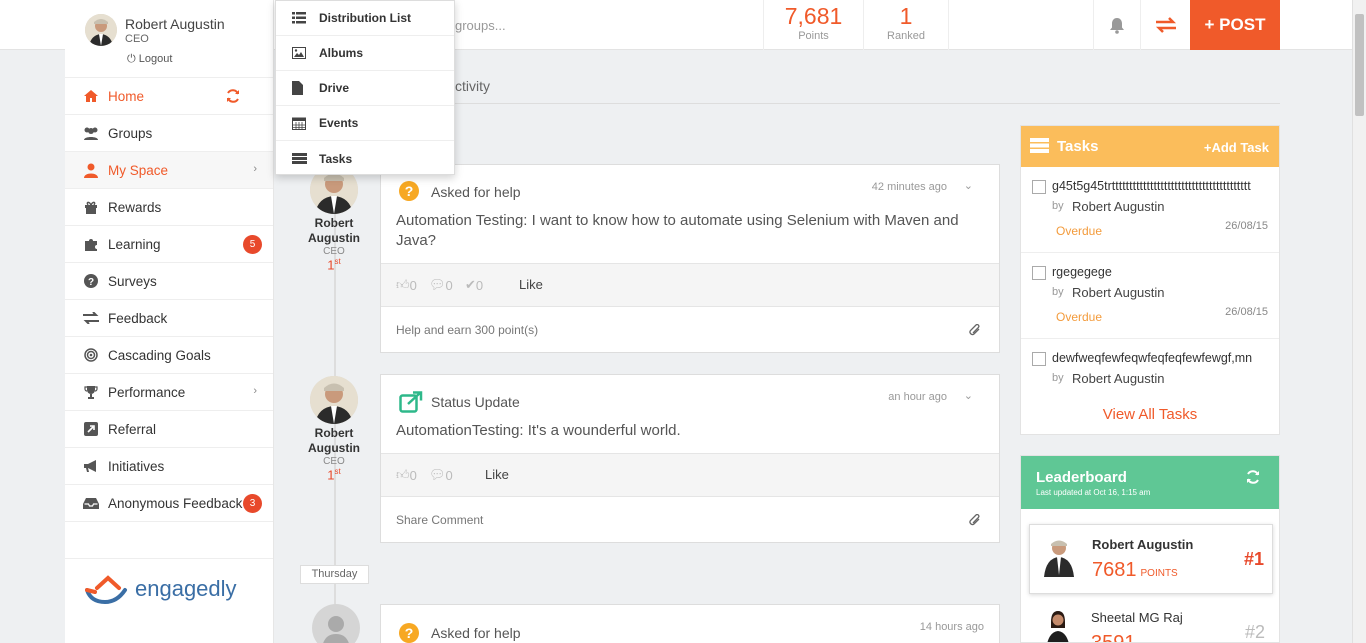  I want to click on sidebar-item-surveys: ? Surveys, so click(169, 281).